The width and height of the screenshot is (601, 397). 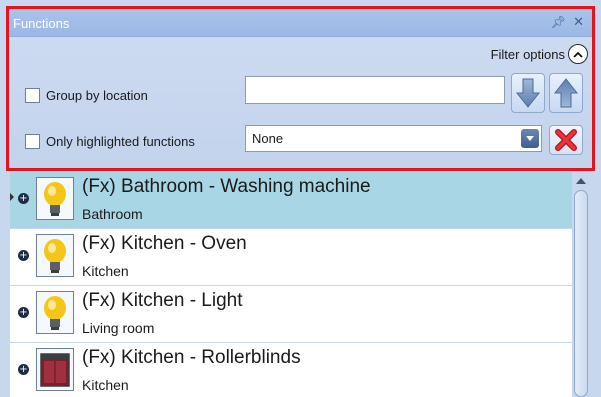 What do you see at coordinates (578, 54) in the screenshot?
I see `chevron-up-icon` at bounding box center [578, 54].